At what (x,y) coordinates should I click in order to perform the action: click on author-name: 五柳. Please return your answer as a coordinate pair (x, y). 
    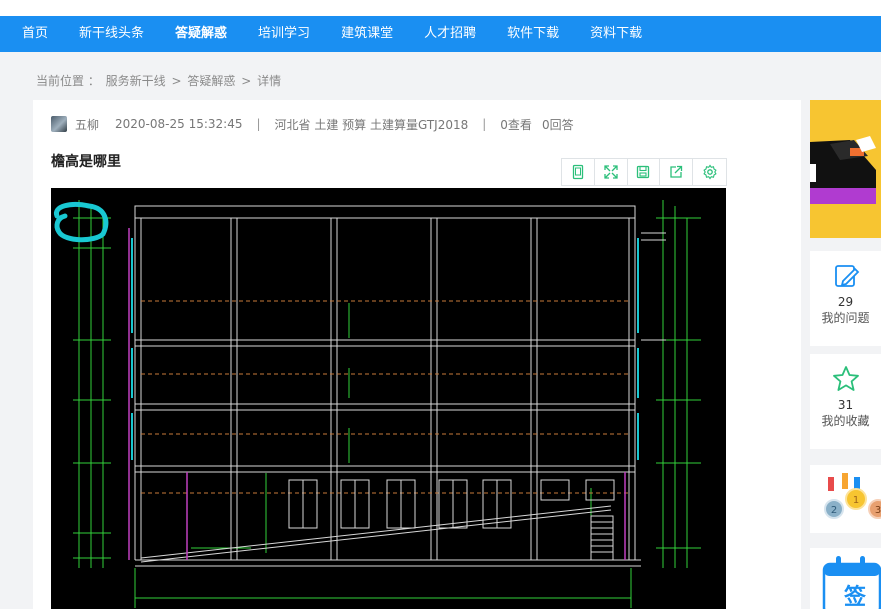
    Looking at the image, I should click on (87, 124).